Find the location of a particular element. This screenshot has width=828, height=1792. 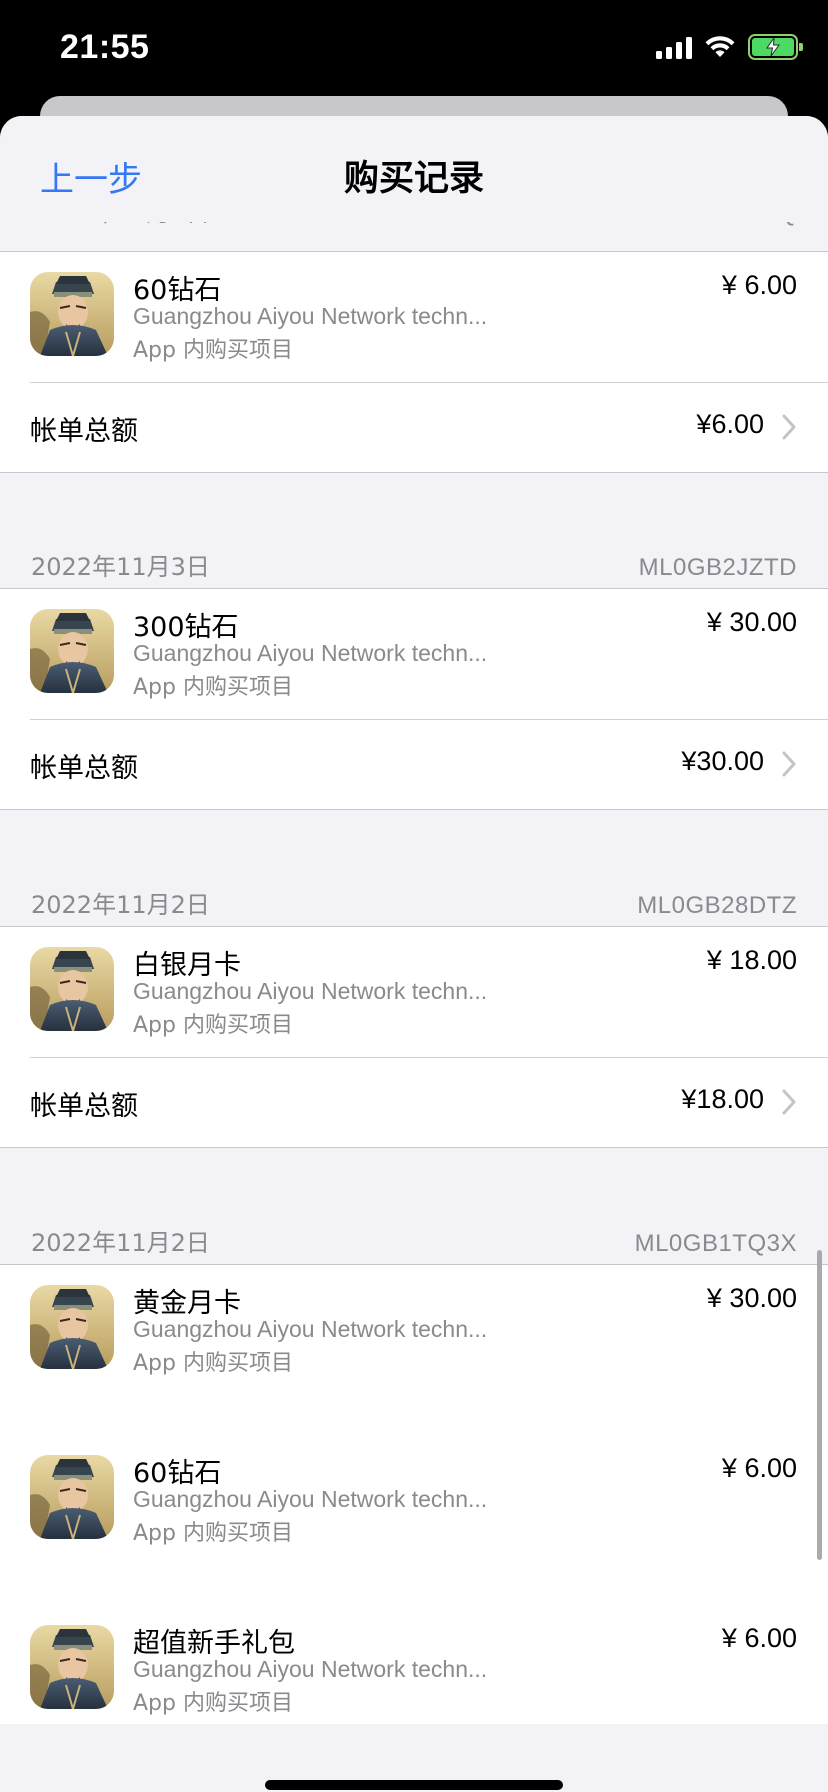

order-id: ML0GB2JZTD is located at coordinates (717, 567).